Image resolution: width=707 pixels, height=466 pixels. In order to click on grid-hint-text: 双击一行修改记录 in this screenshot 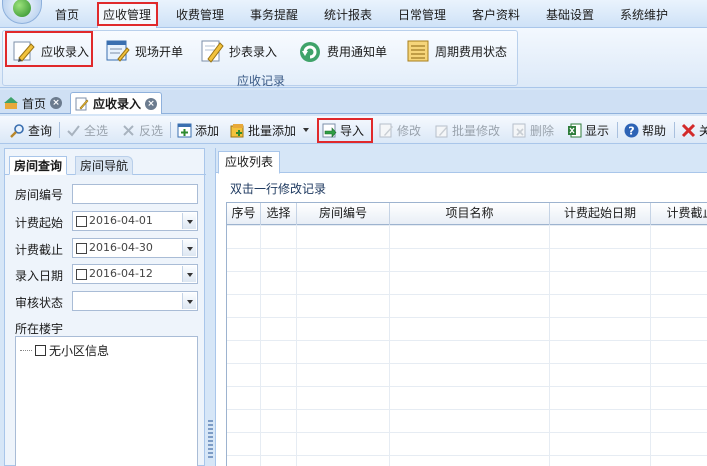, I will do `click(278, 189)`.